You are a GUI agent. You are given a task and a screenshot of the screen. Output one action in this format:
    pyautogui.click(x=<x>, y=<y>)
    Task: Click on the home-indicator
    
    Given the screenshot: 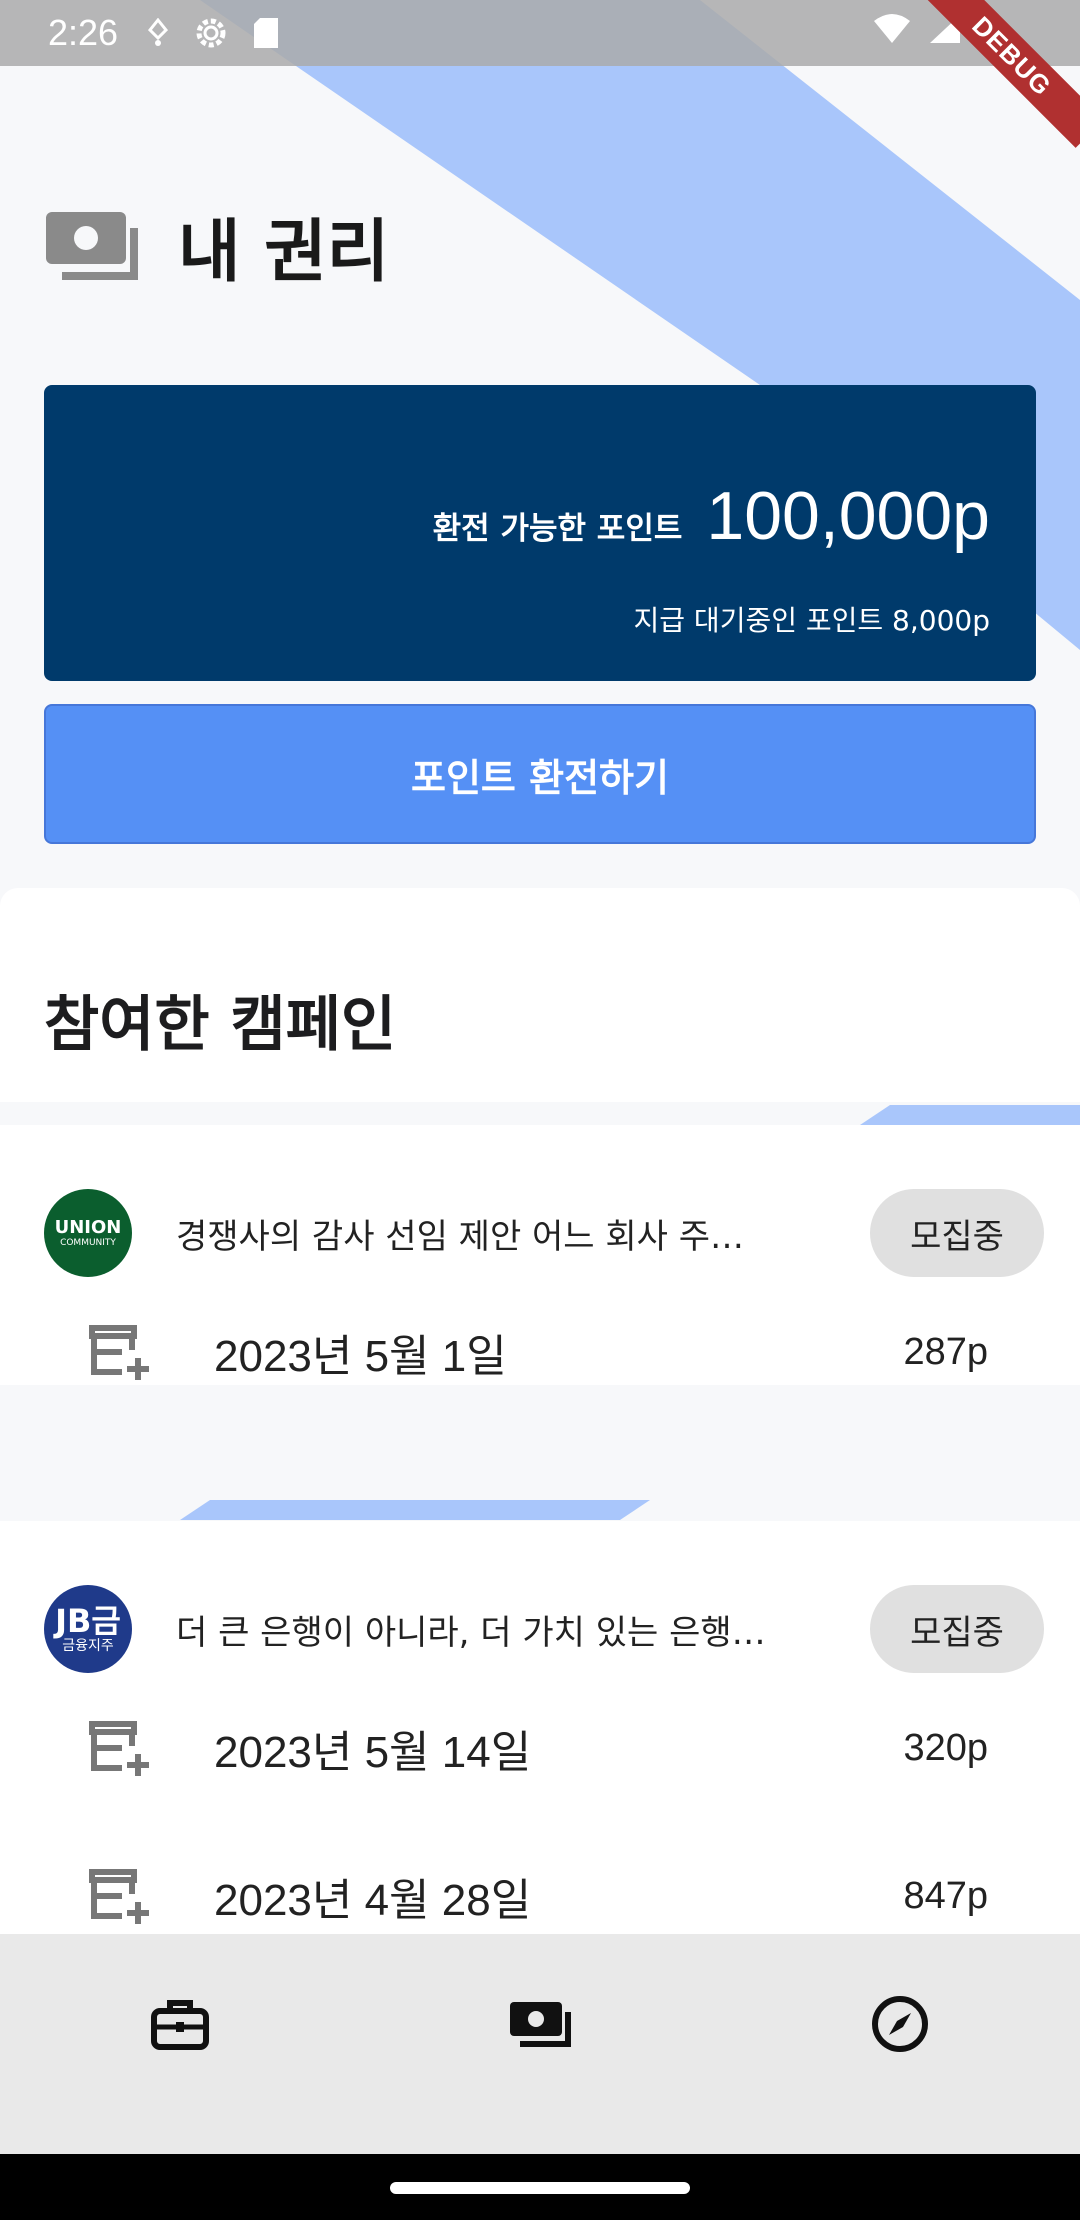 What is the action you would take?
    pyautogui.click(x=540, y=2188)
    